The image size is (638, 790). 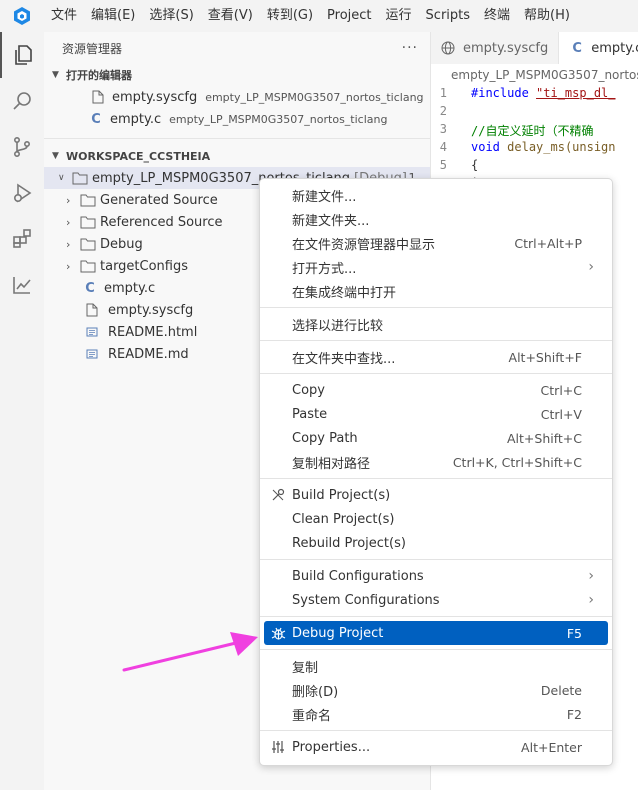 I want to click on code-line: 1 #include "ti_msp_dl_, so click(x=534, y=95).